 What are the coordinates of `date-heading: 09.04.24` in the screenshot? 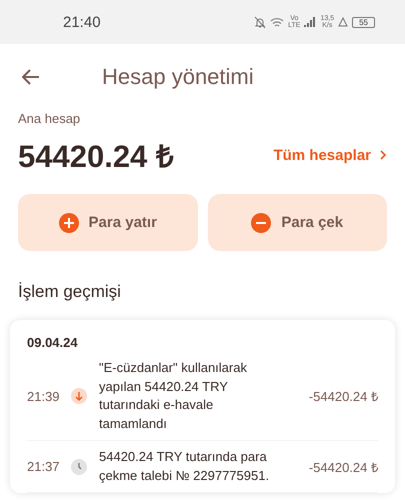 It's located at (52, 342).